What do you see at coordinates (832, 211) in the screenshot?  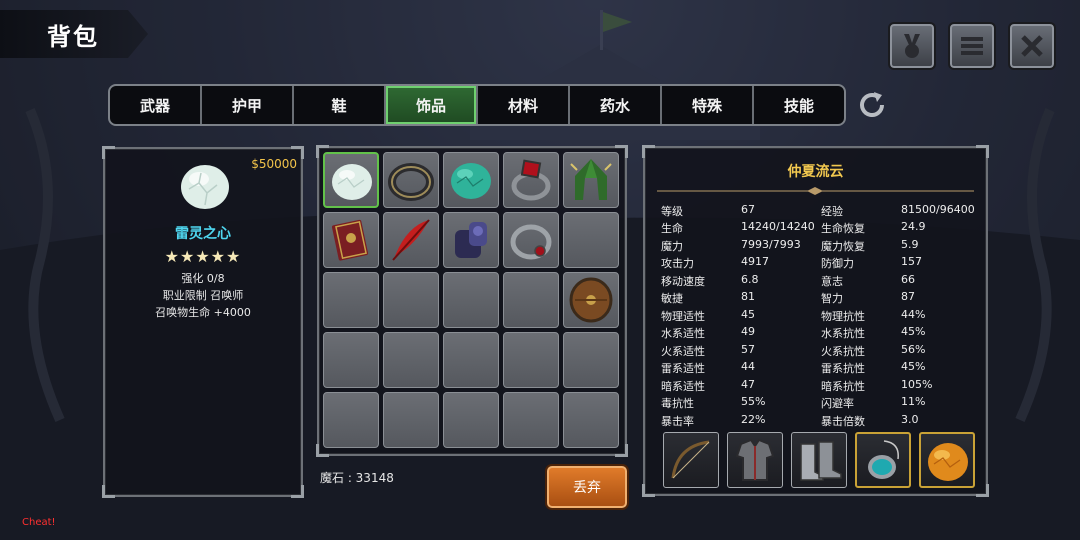 I see `stat-label: 经验` at bounding box center [832, 211].